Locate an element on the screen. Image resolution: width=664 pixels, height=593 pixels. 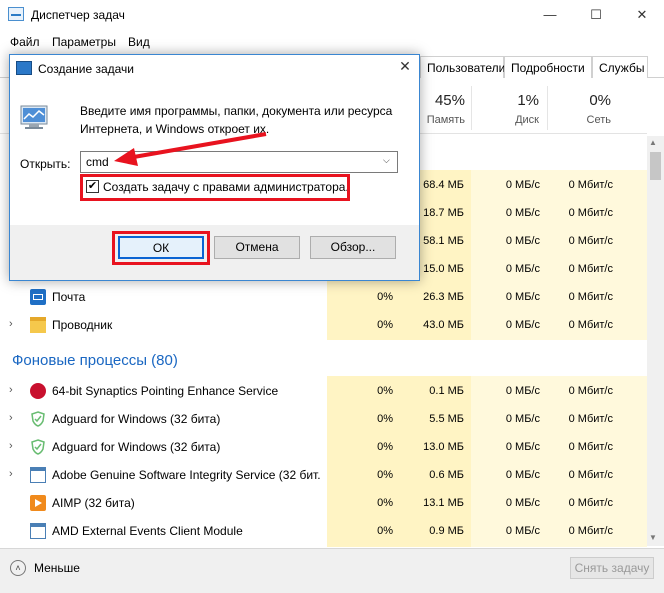
folder-icon is located at coordinates (38, 325).